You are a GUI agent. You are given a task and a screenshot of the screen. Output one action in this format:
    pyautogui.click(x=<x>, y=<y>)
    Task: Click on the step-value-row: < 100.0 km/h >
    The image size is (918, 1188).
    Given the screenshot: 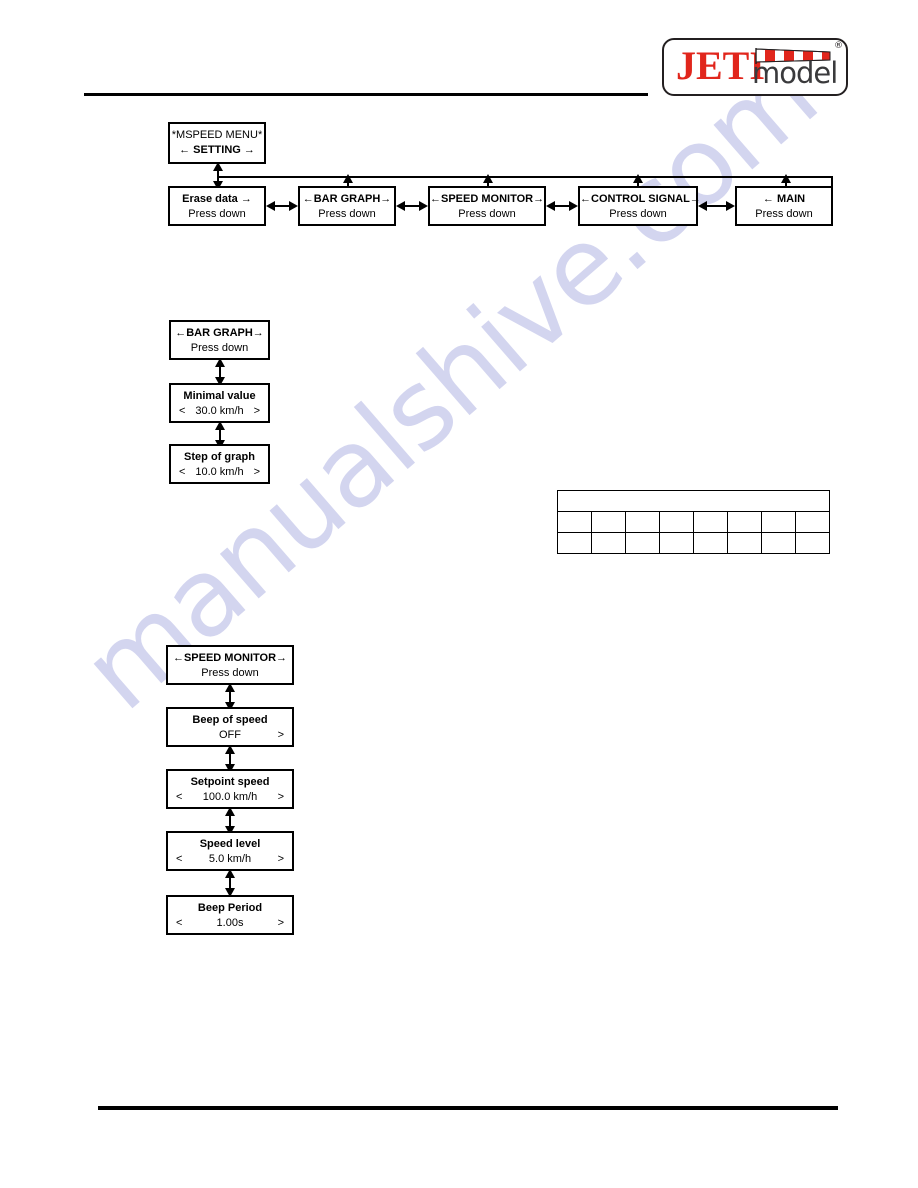 What is the action you would take?
    pyautogui.click(x=230, y=797)
    